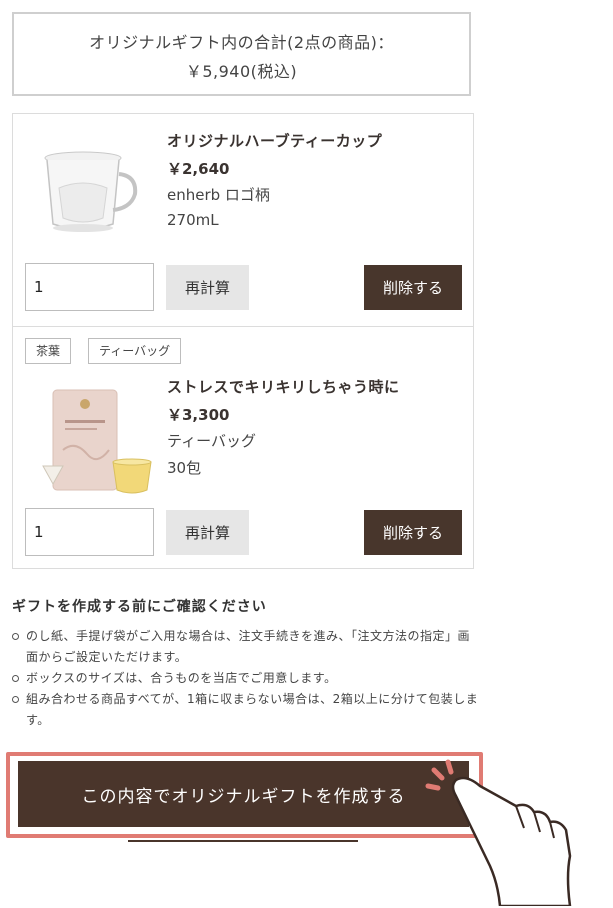 The width and height of the screenshot is (613, 908). What do you see at coordinates (91, 191) in the screenshot?
I see `glass-cup-image` at bounding box center [91, 191].